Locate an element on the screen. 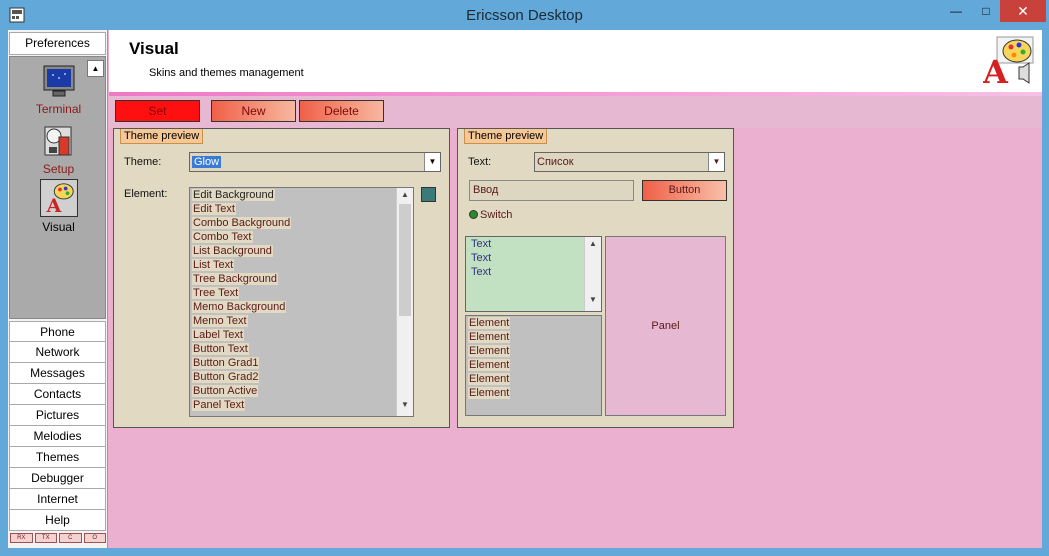 The width and height of the screenshot is (1049, 556). page-subtitle: Skins and themes management is located at coordinates (226, 73).